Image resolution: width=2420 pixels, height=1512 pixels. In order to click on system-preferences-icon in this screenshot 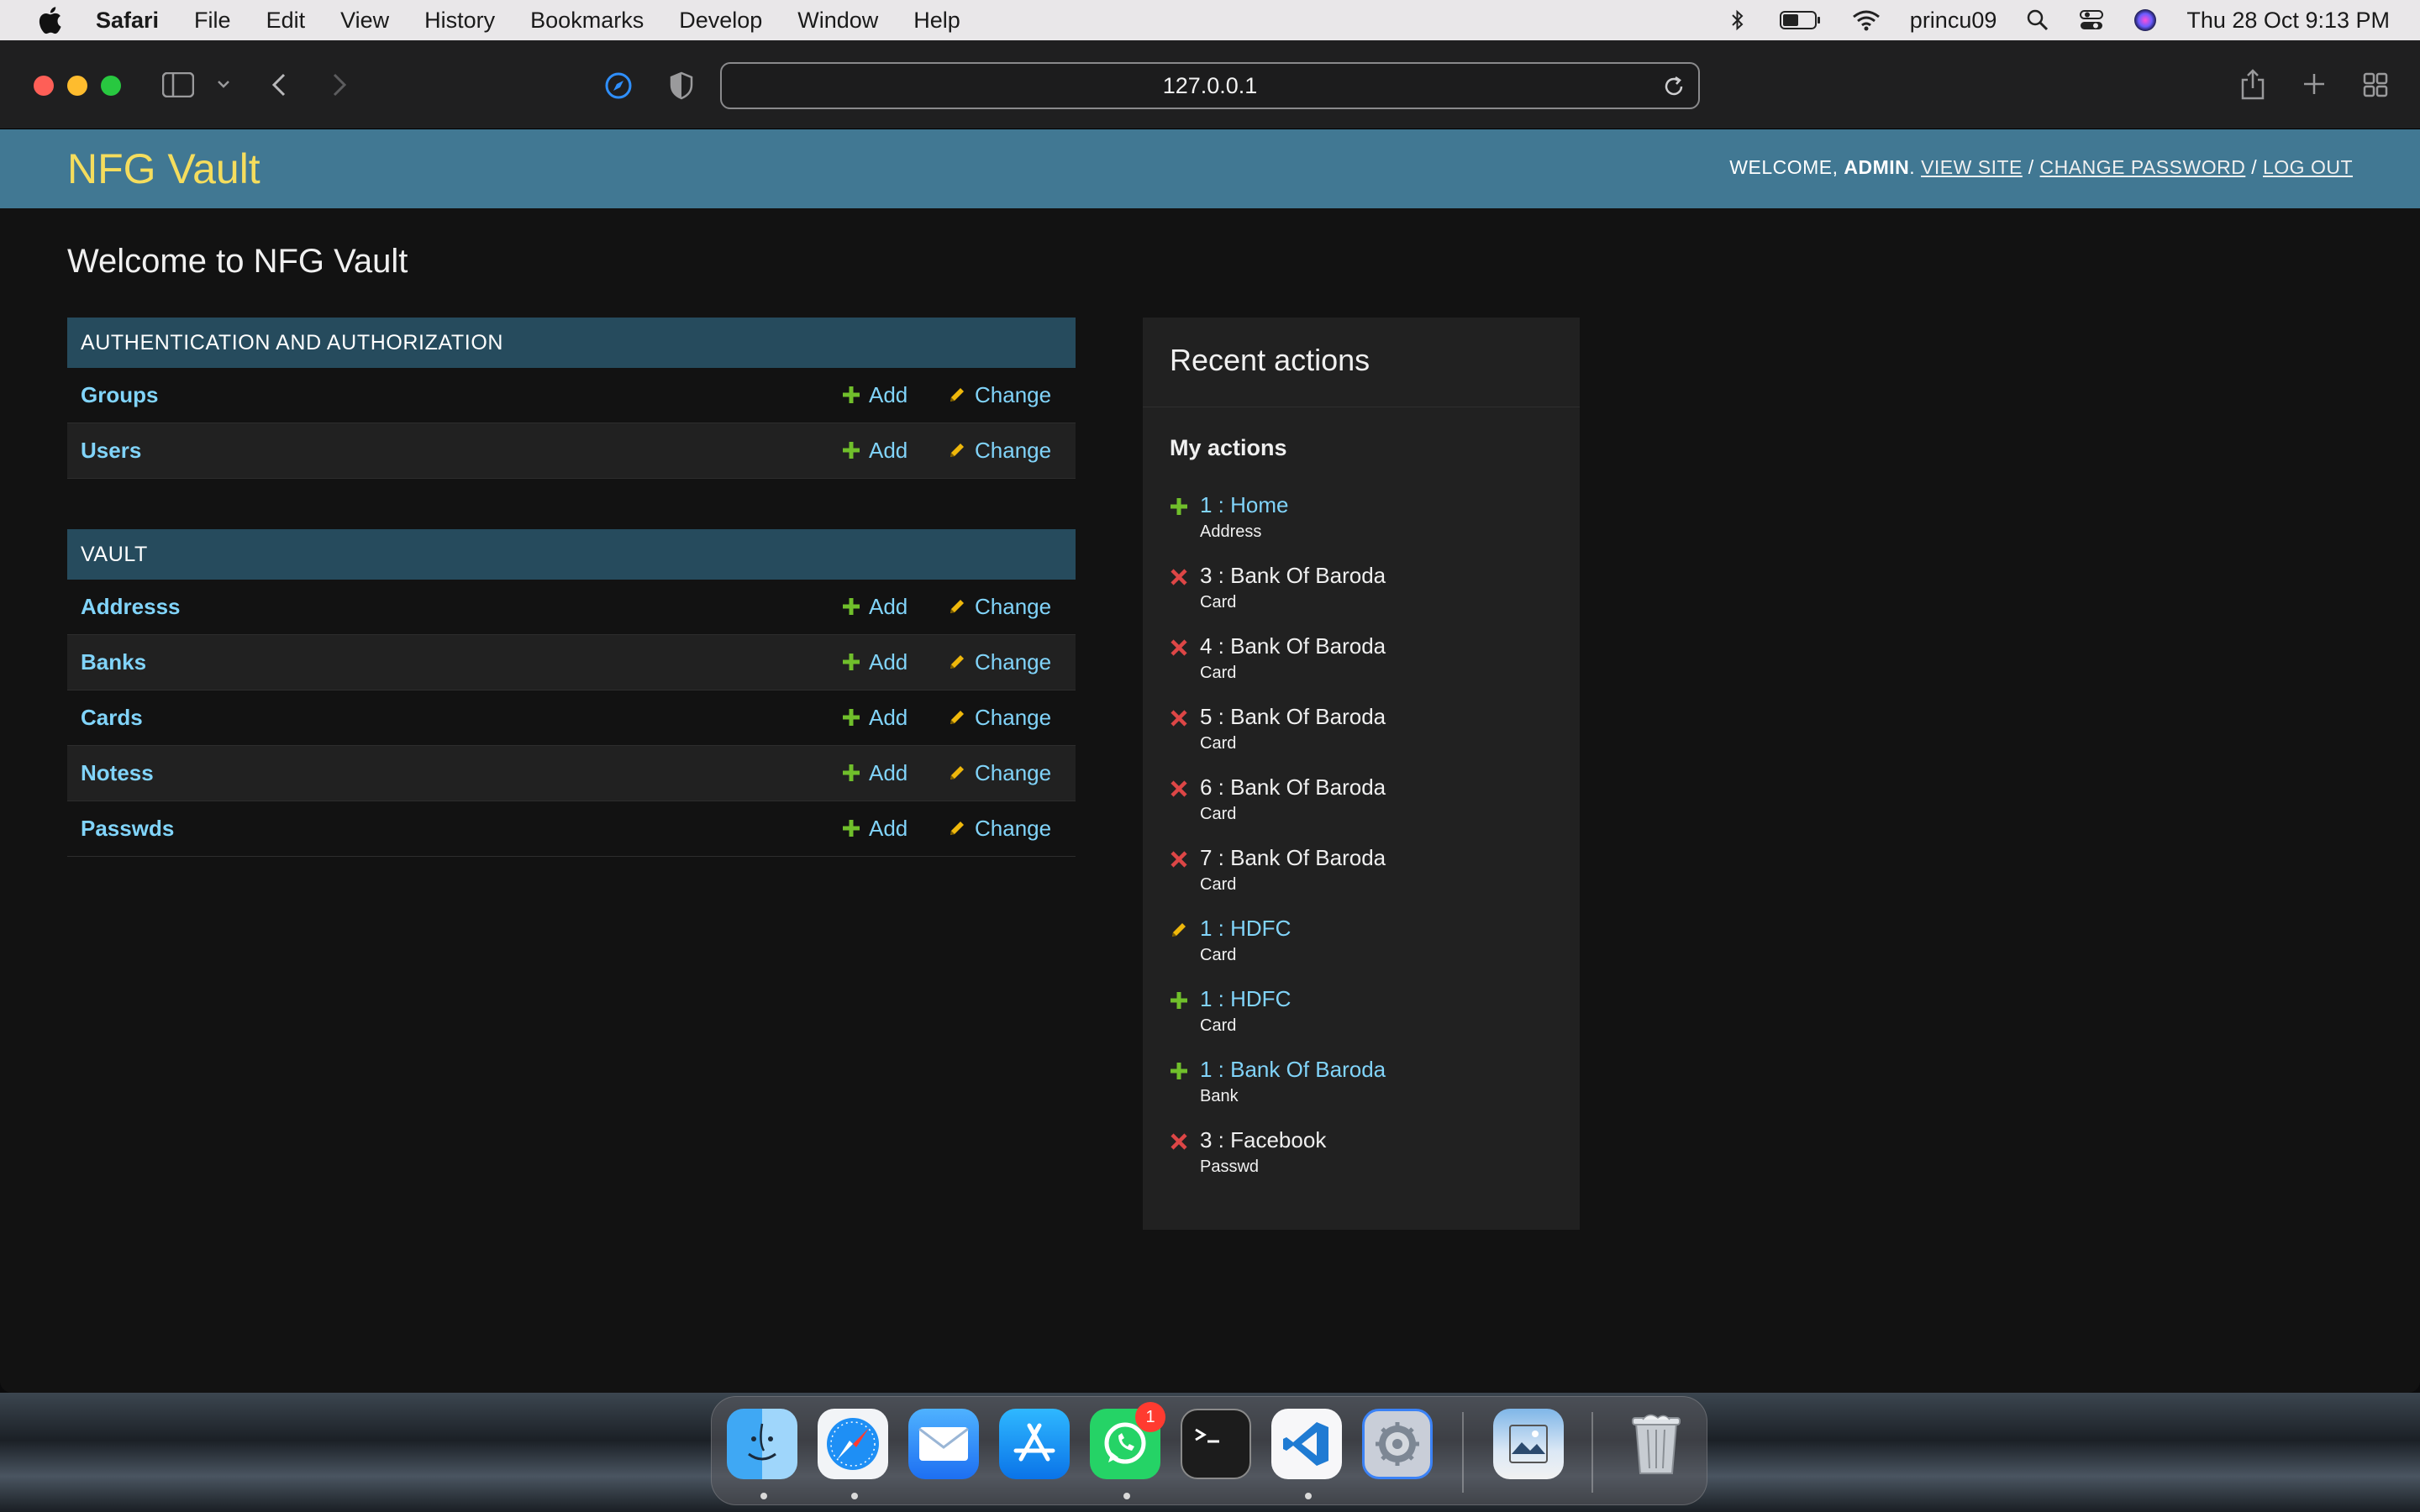, I will do `click(1397, 1444)`.